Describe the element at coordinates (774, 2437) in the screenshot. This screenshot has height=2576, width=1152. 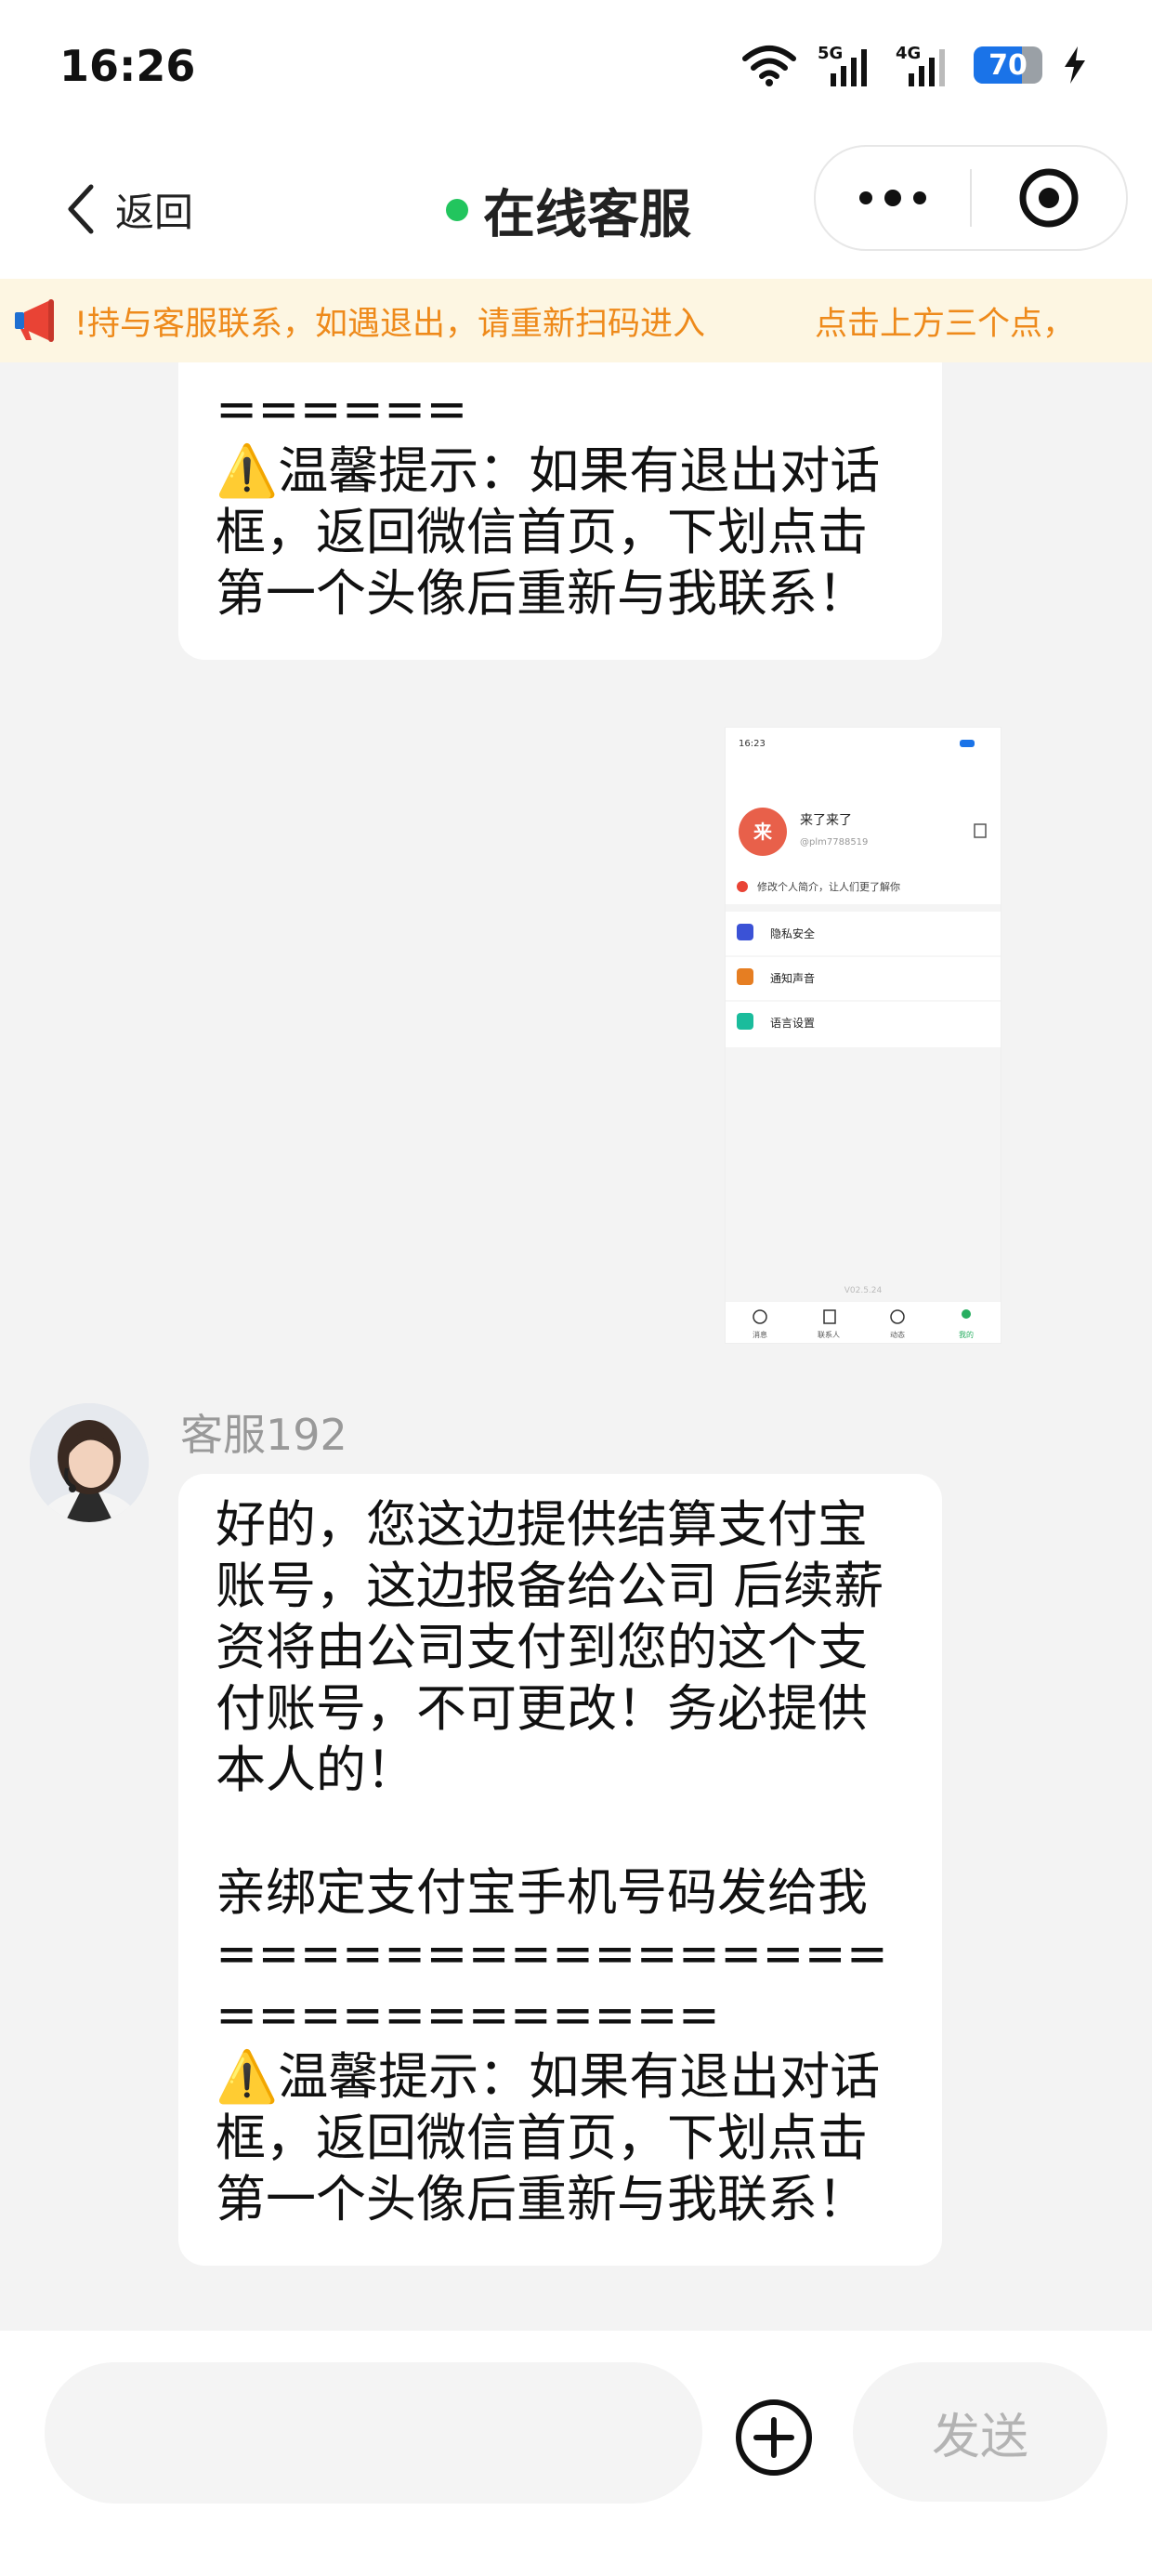
I see `add-plus-icon` at that location.